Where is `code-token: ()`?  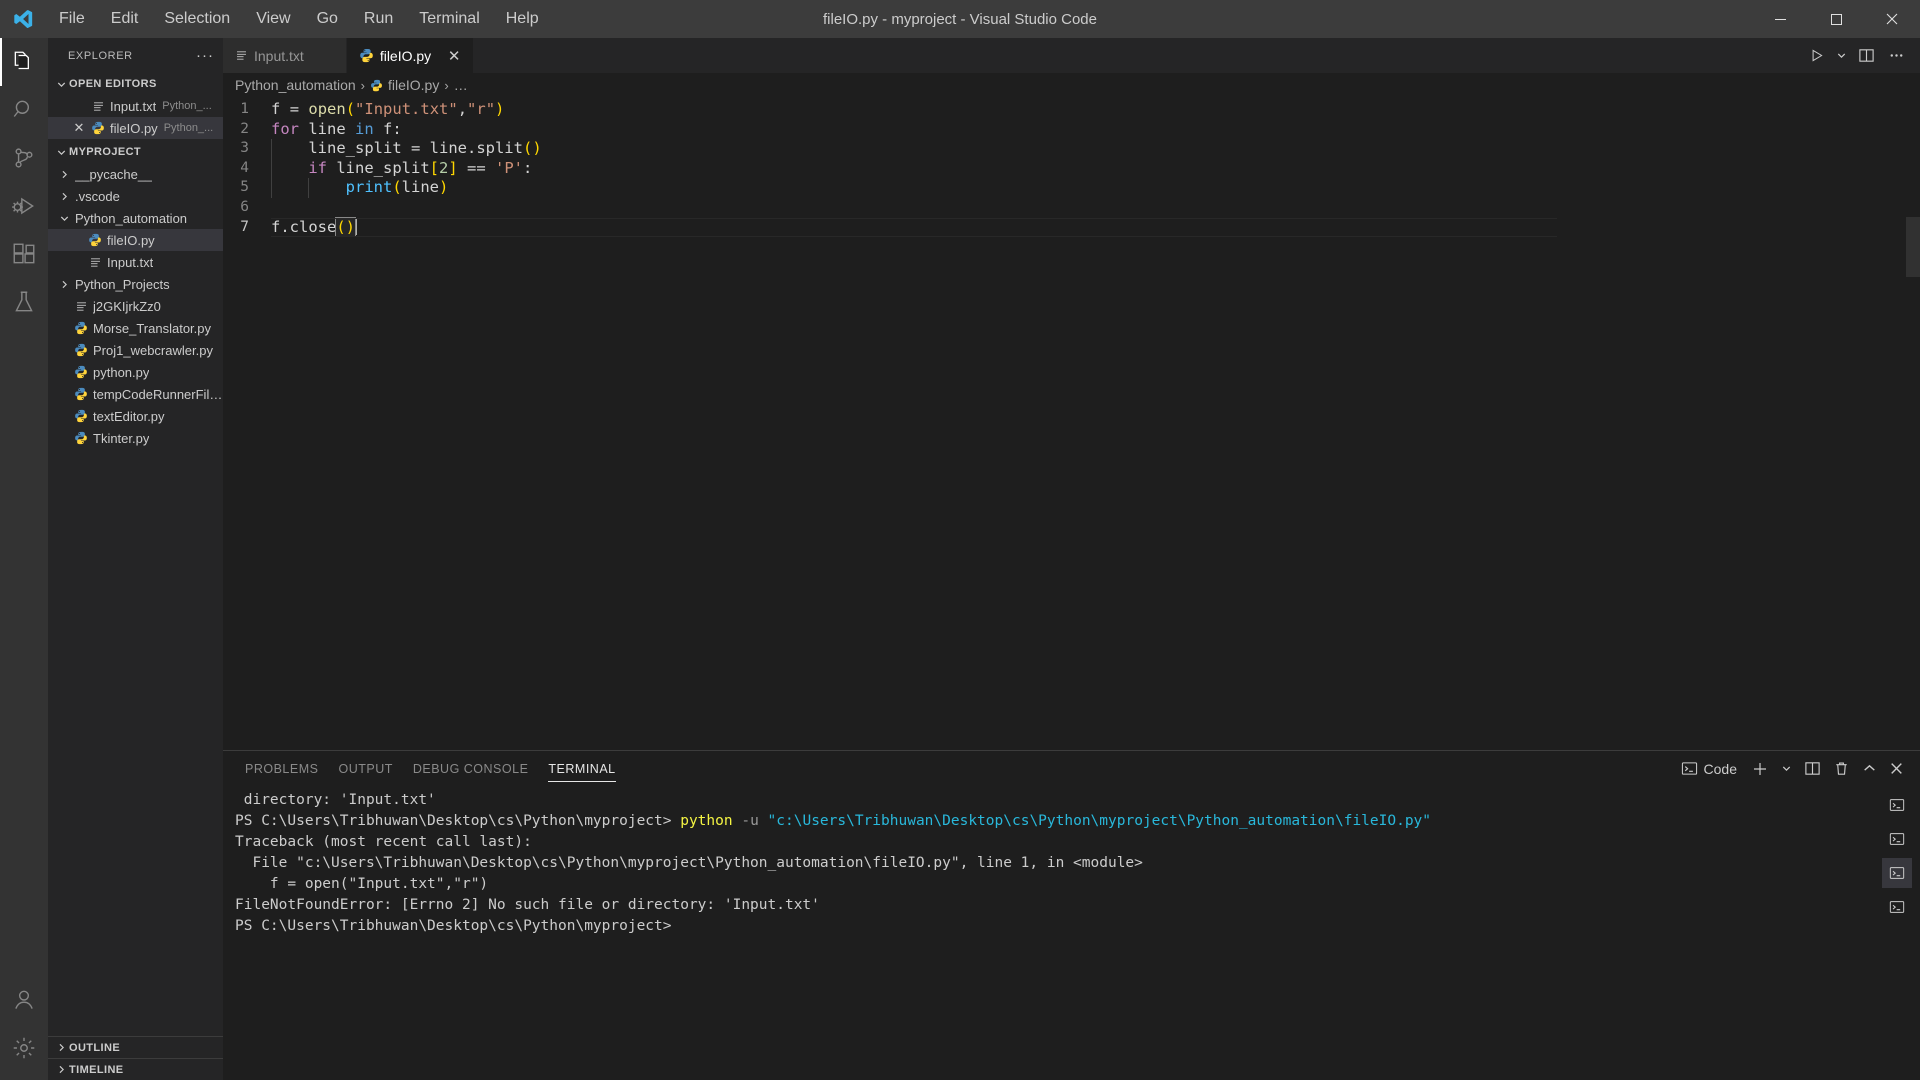
code-token: () is located at coordinates (532, 148).